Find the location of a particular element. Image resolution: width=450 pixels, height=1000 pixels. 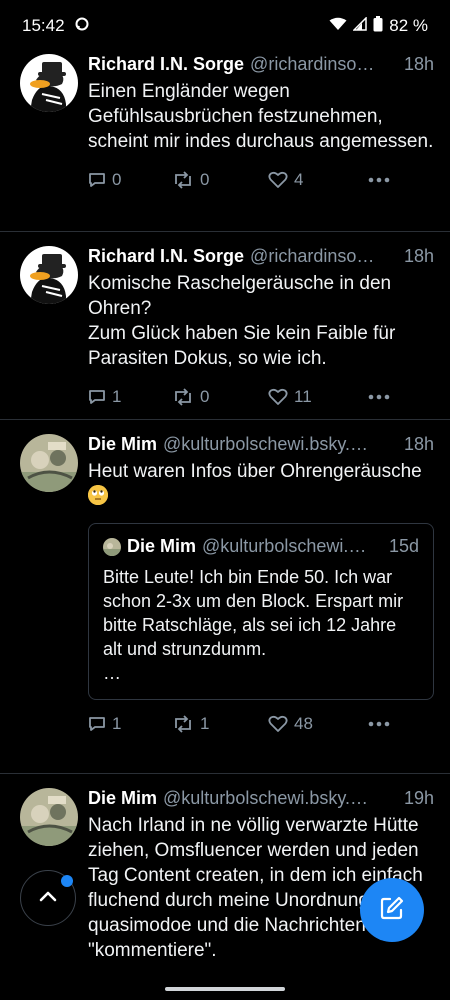

post-text-content: Heut waren Infos über Ohrengeräusche is located at coordinates (255, 471).